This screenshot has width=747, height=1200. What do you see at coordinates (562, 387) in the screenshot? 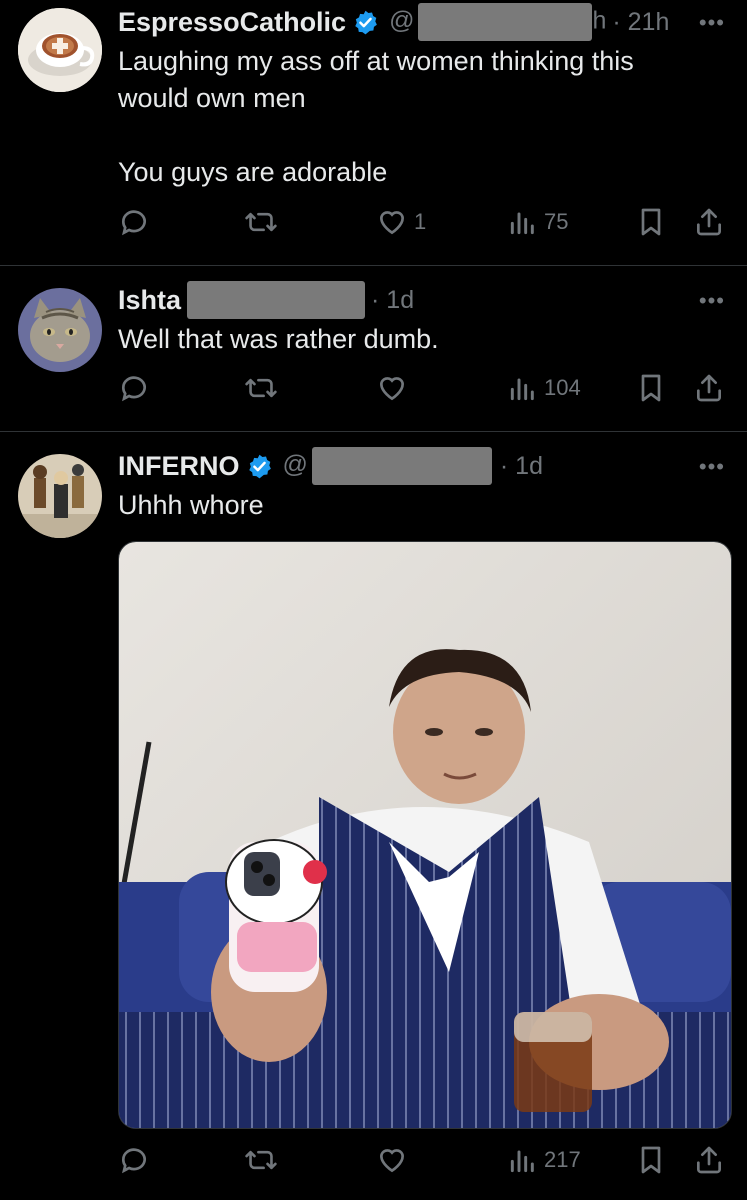
I see `view-count: 104` at bounding box center [562, 387].